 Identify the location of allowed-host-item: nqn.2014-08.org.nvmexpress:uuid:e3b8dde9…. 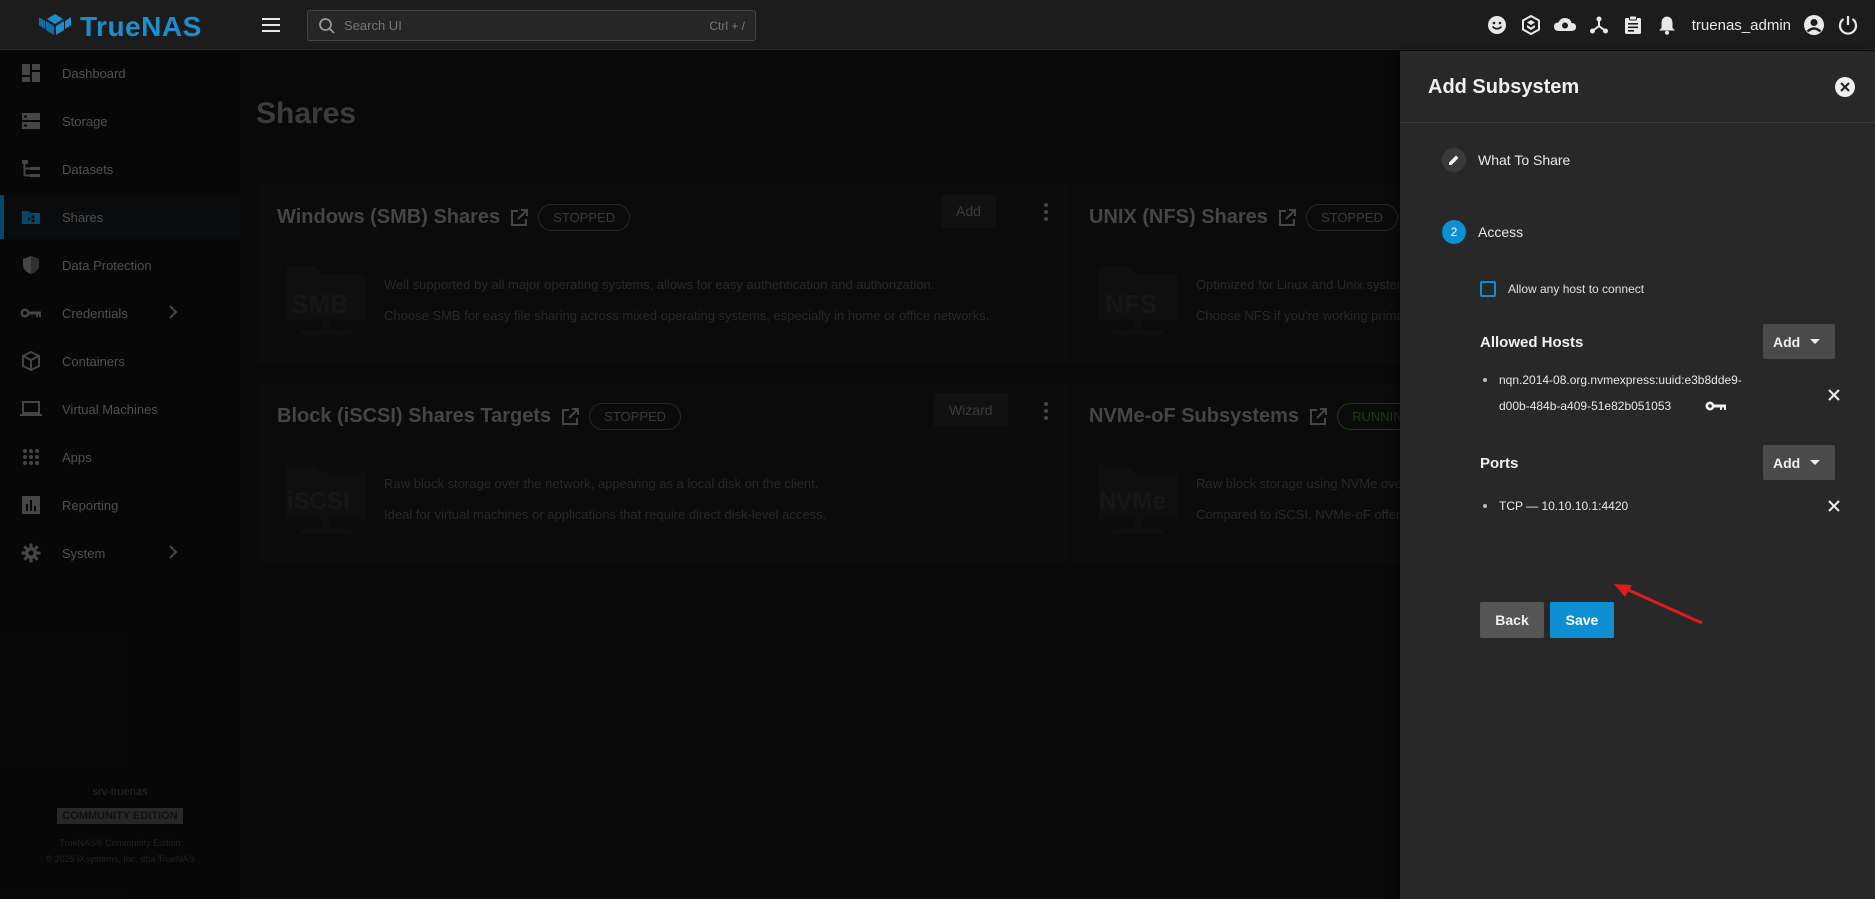
(1660, 395).